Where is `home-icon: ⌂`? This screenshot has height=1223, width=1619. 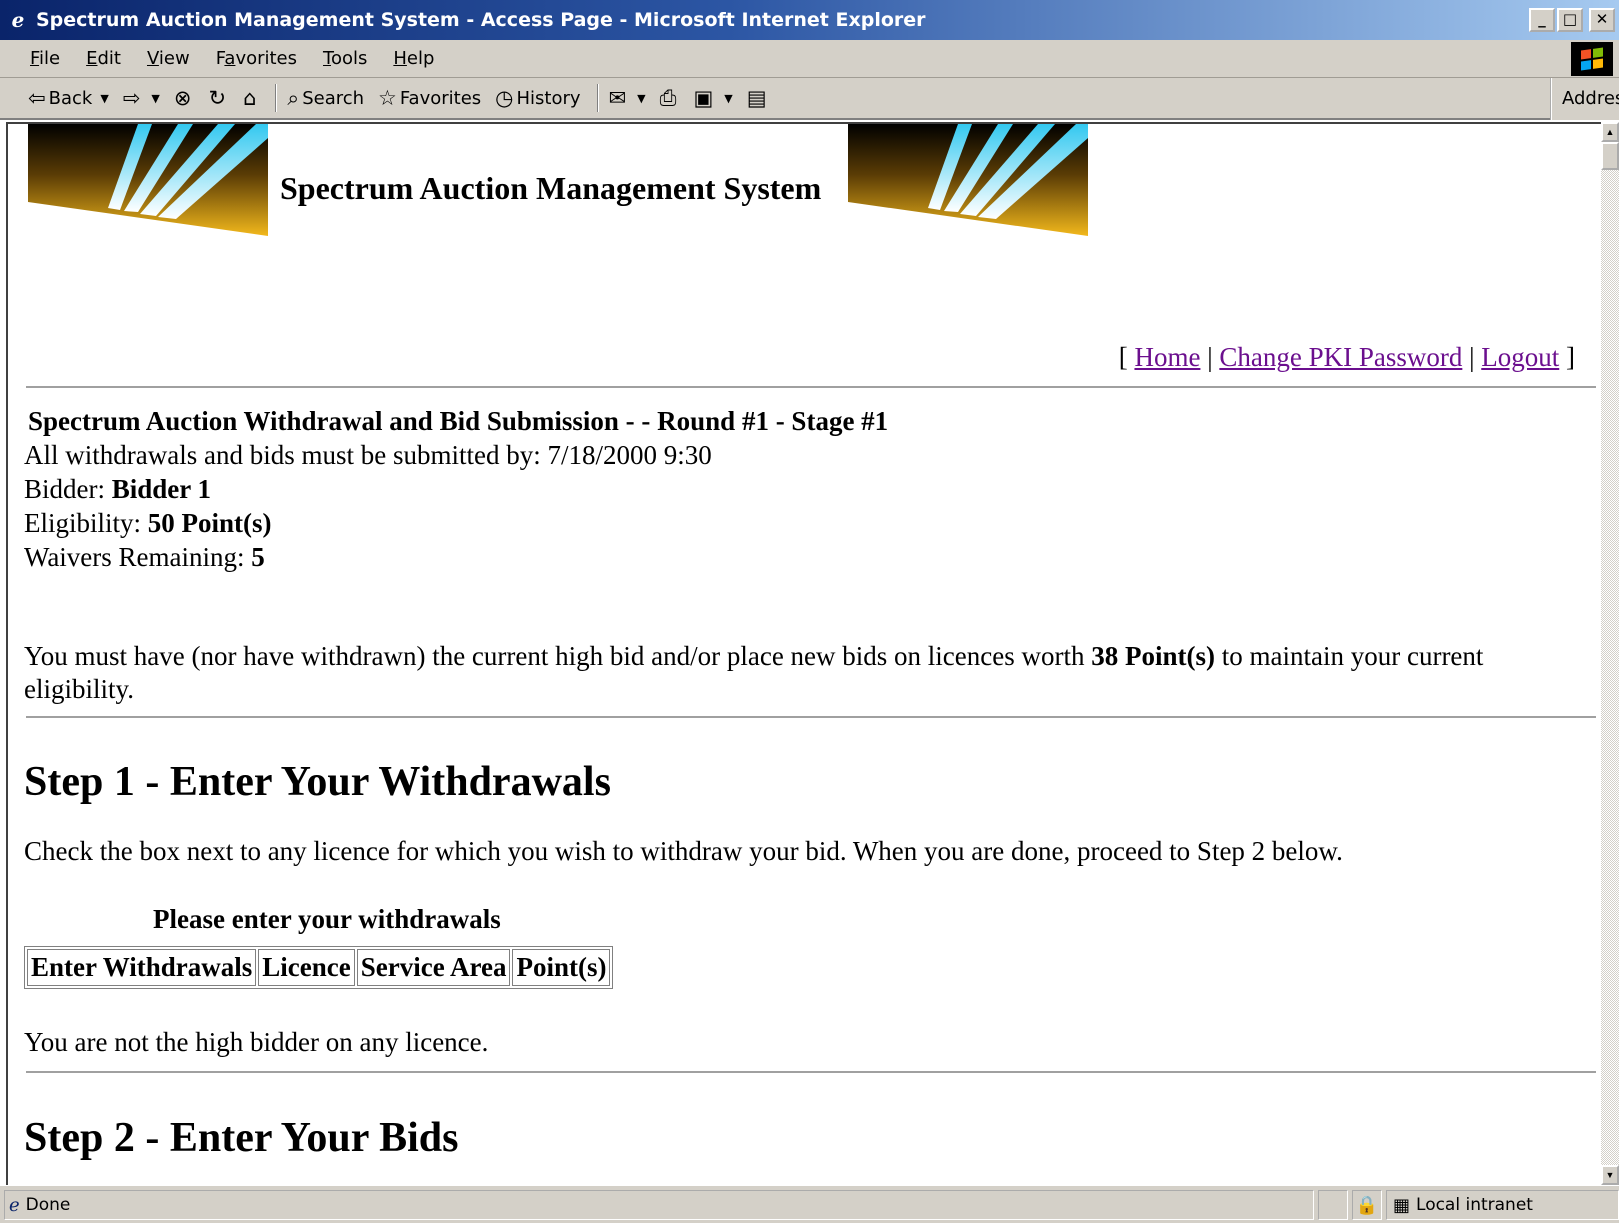
home-icon: ⌂ is located at coordinates (250, 98).